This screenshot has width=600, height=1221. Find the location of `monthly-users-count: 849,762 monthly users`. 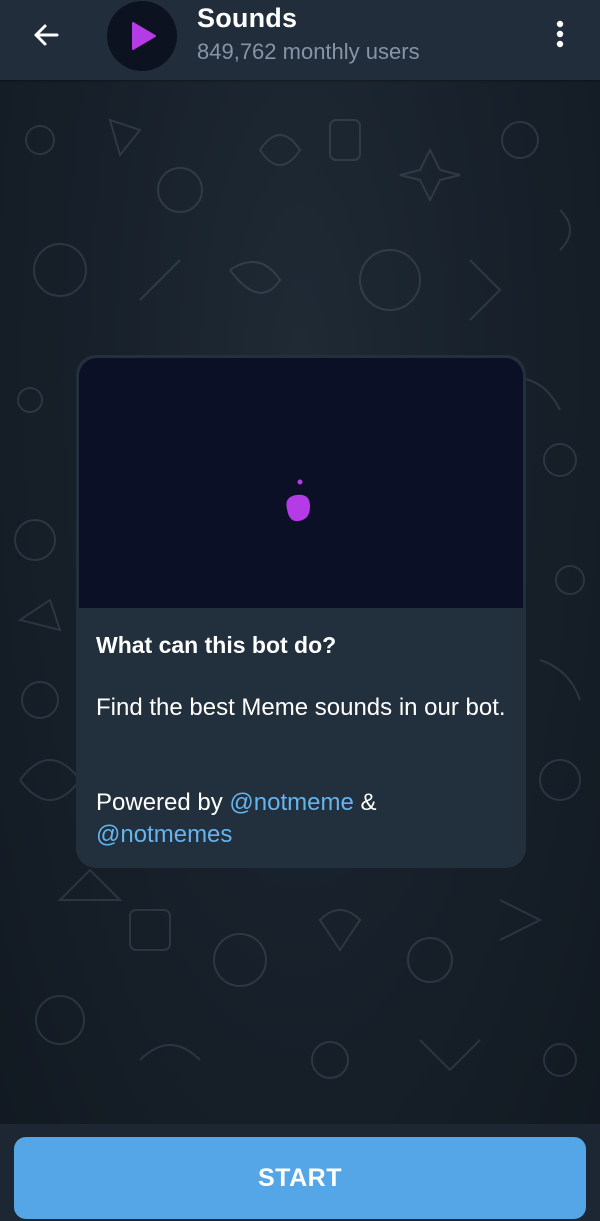

monthly-users-count: 849,762 monthly users is located at coordinates (308, 51).